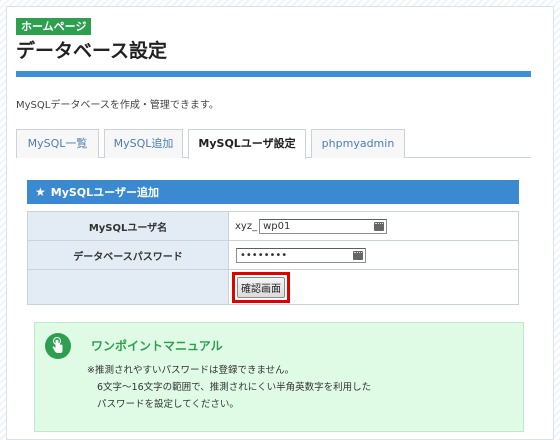 The width and height of the screenshot is (560, 440). Describe the element at coordinates (128, 287) in the screenshot. I see `empty-label-cell` at that location.